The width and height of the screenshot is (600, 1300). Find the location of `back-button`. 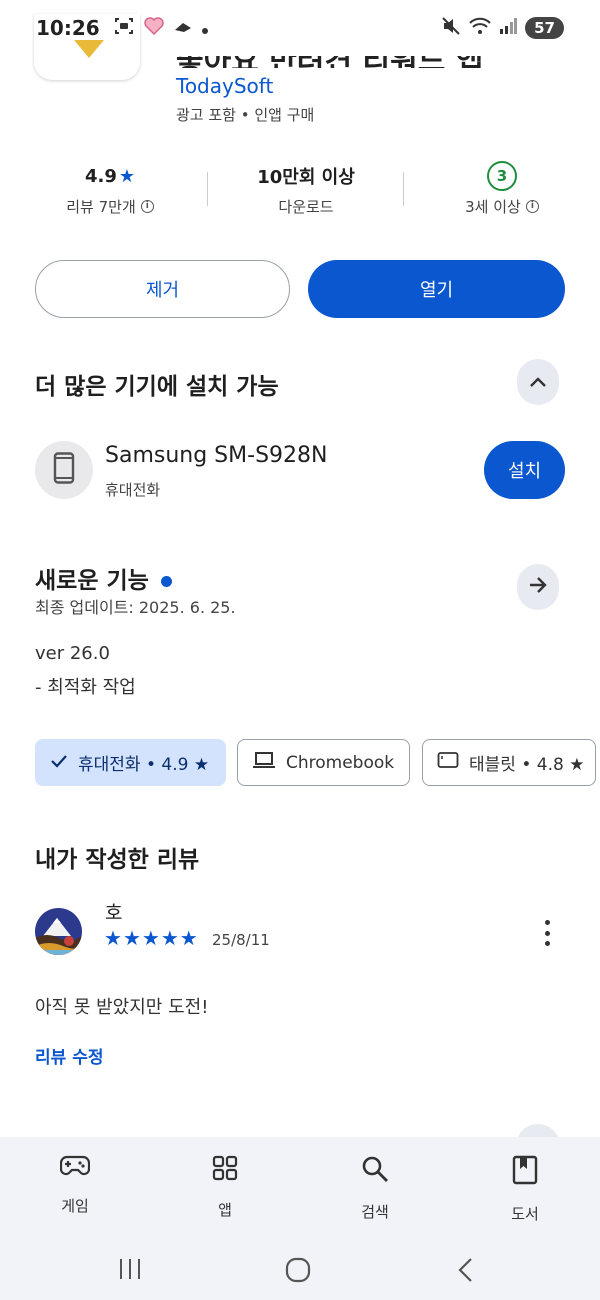

back-button is located at coordinates (466, 1272).